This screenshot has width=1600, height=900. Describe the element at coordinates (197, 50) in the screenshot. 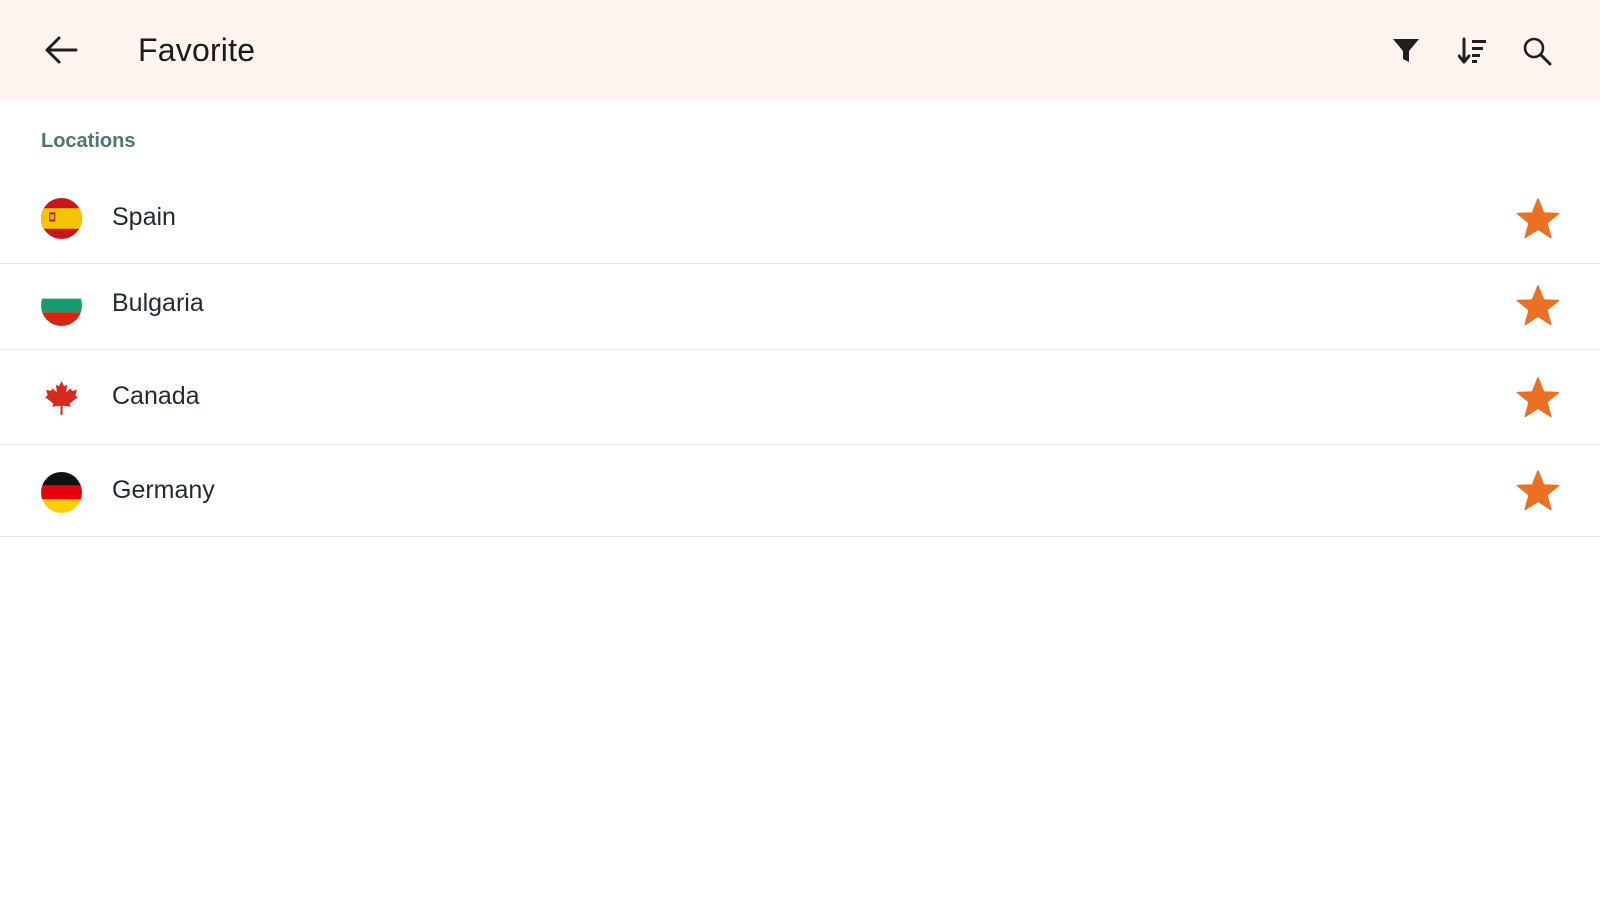

I see `page-title: Favorite` at that location.